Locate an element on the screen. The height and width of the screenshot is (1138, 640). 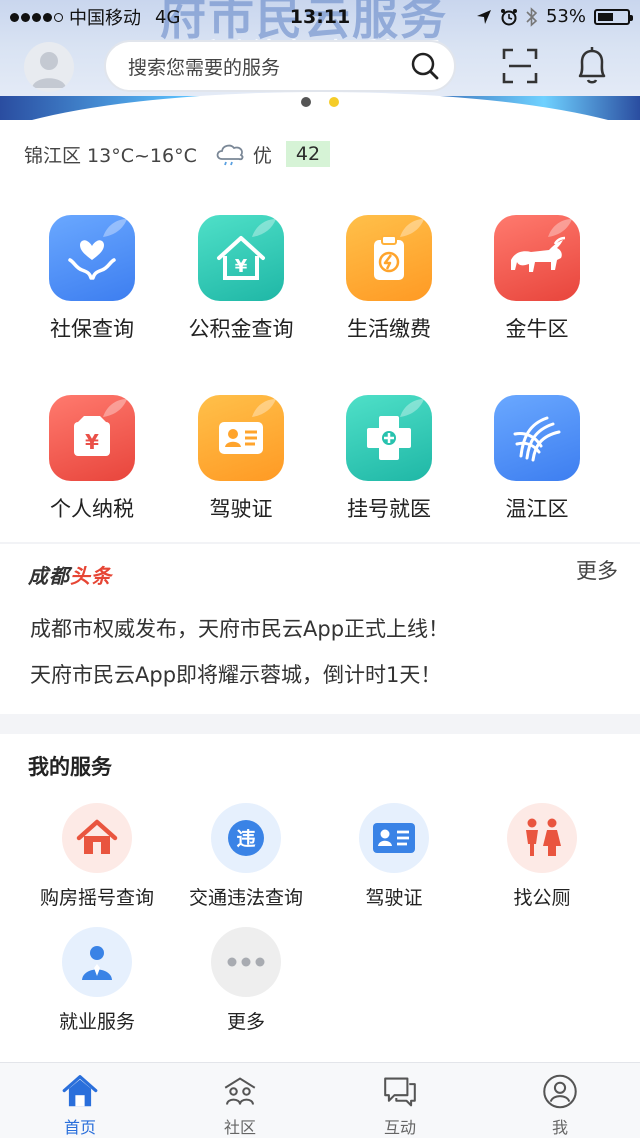
alarm-icon is located at coordinates (508, 16).